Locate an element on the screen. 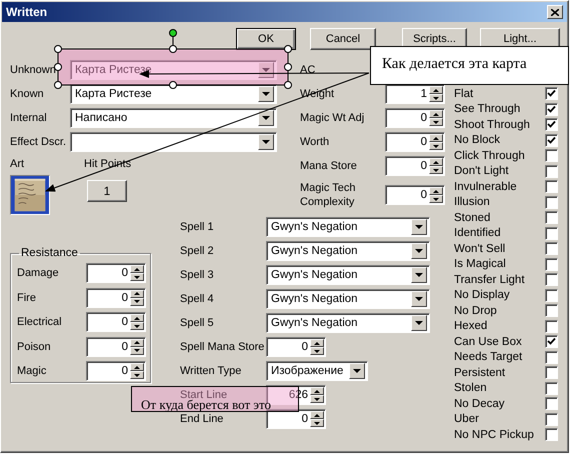 This screenshot has height=457, width=571. checkbox-label: Persistent is located at coordinates (480, 372).